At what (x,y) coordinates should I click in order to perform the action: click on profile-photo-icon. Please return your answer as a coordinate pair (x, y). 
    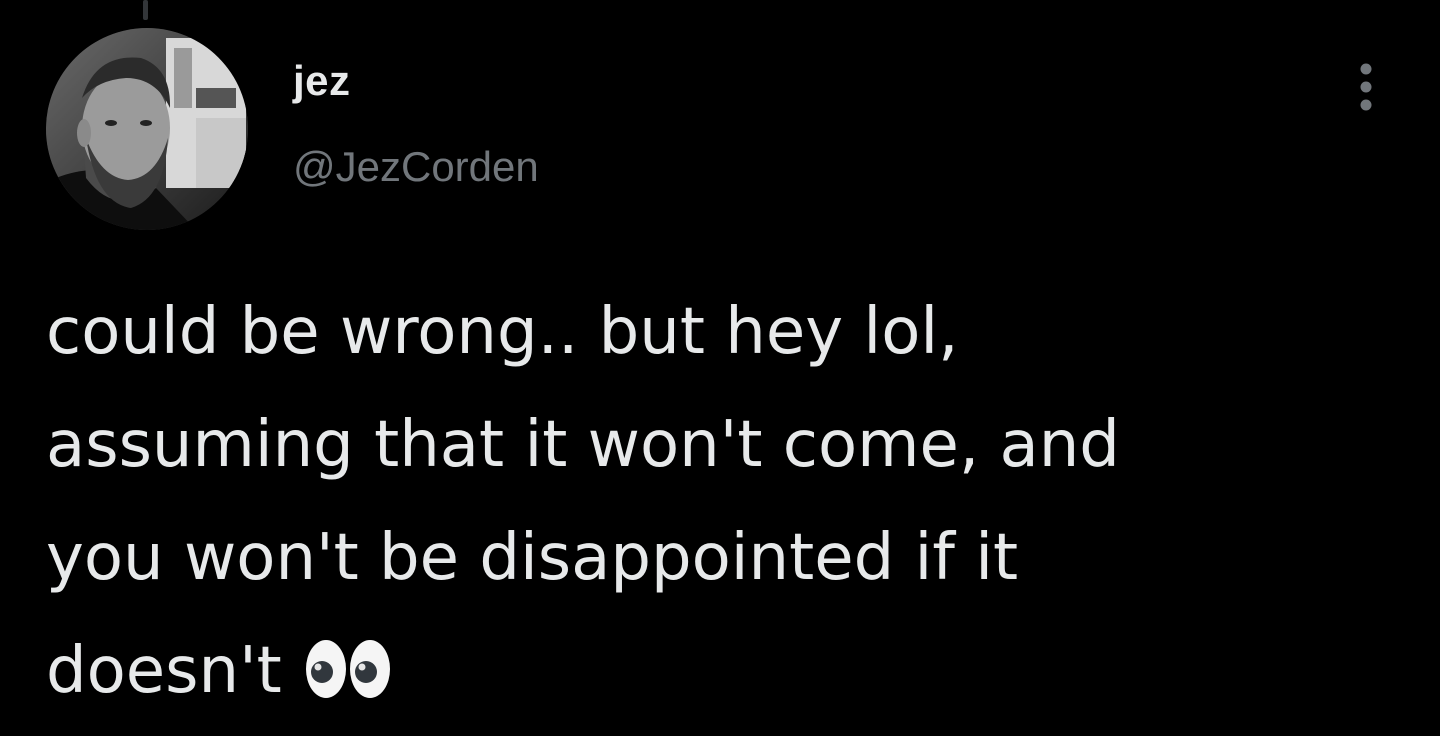
    Looking at the image, I should click on (147, 129).